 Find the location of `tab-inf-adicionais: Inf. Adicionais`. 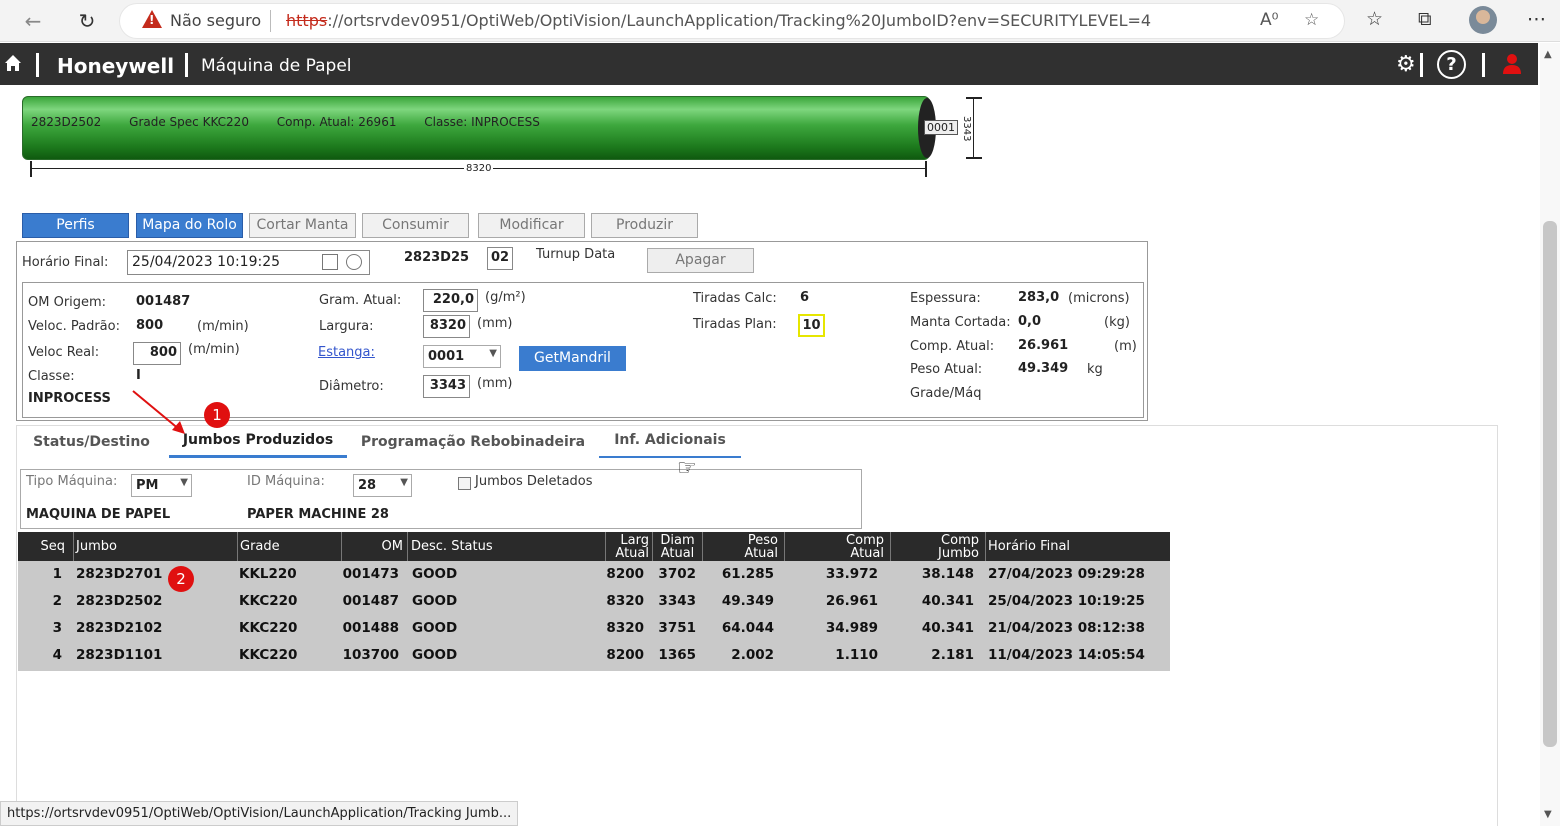

tab-inf-adicionais: Inf. Adicionais is located at coordinates (670, 445).